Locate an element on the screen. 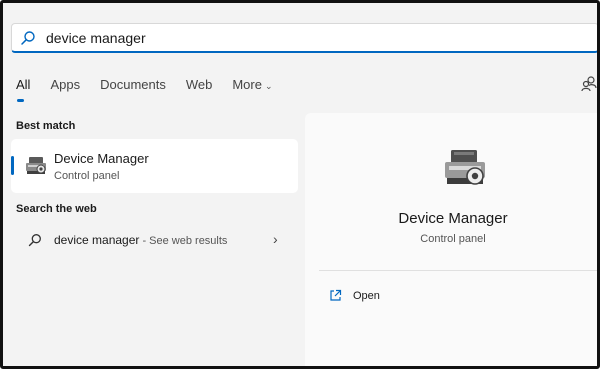  tab-apps: Apps is located at coordinates (65, 84).